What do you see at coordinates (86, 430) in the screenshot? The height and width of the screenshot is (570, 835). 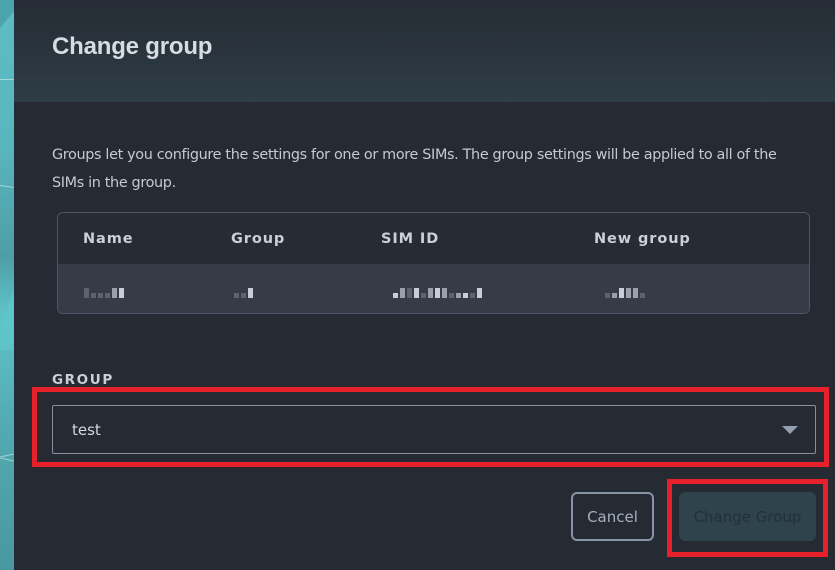 I see `group-select-value: test` at bounding box center [86, 430].